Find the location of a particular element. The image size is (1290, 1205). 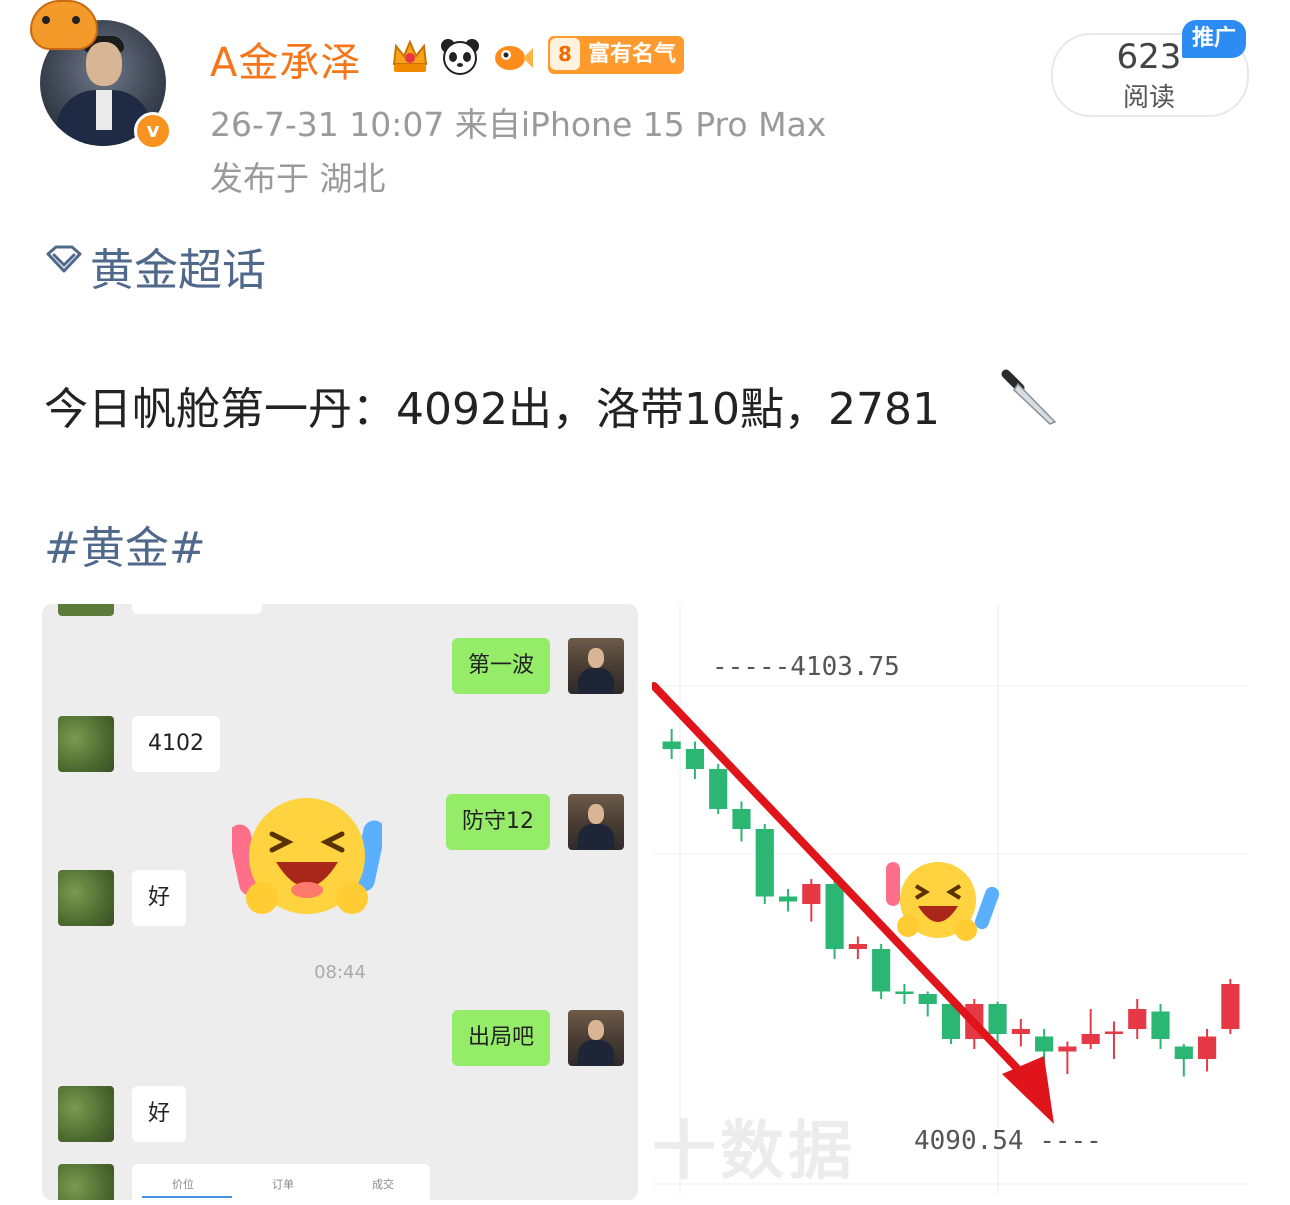

chat-bubble-friend: 4102 is located at coordinates (176, 744).